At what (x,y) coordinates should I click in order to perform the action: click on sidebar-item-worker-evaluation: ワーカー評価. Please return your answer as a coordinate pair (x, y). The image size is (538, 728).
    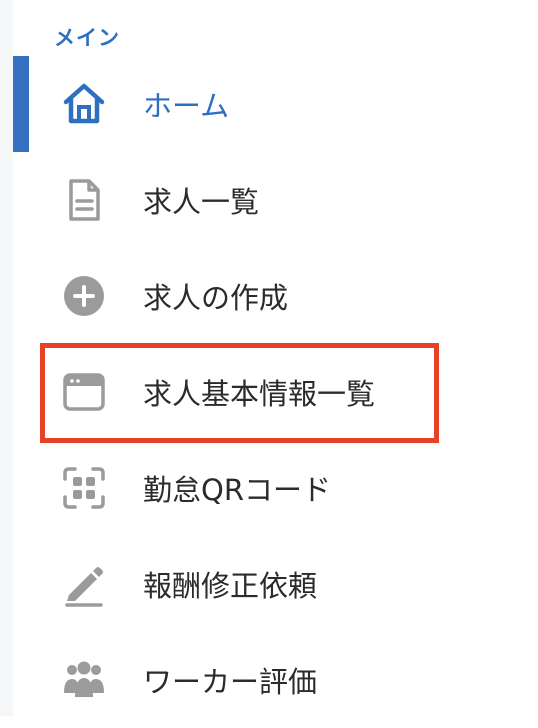
    Looking at the image, I should click on (275, 680).